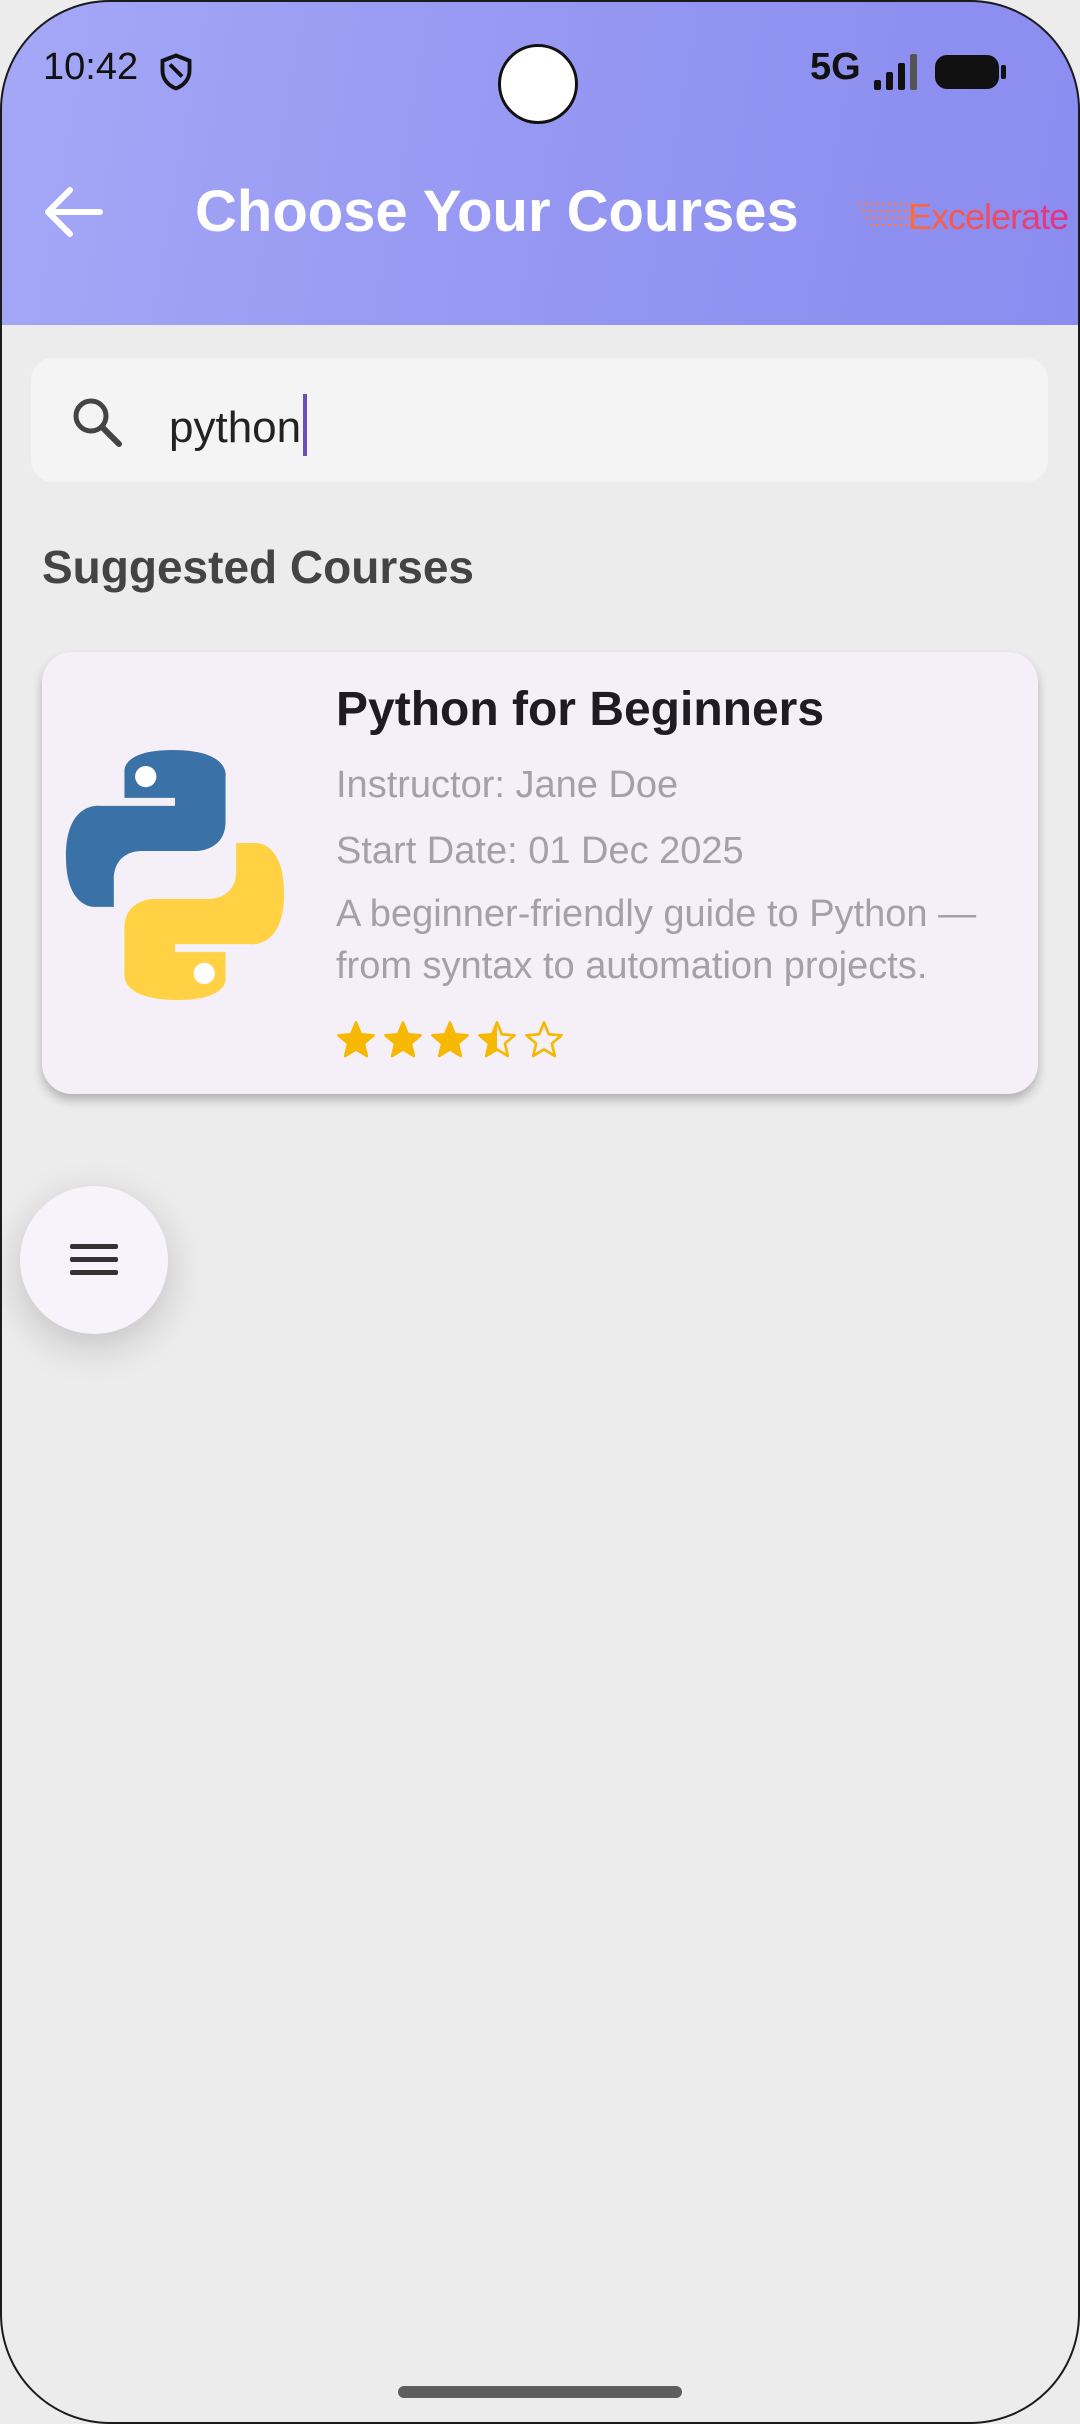  I want to click on signal-icon, so click(895, 72).